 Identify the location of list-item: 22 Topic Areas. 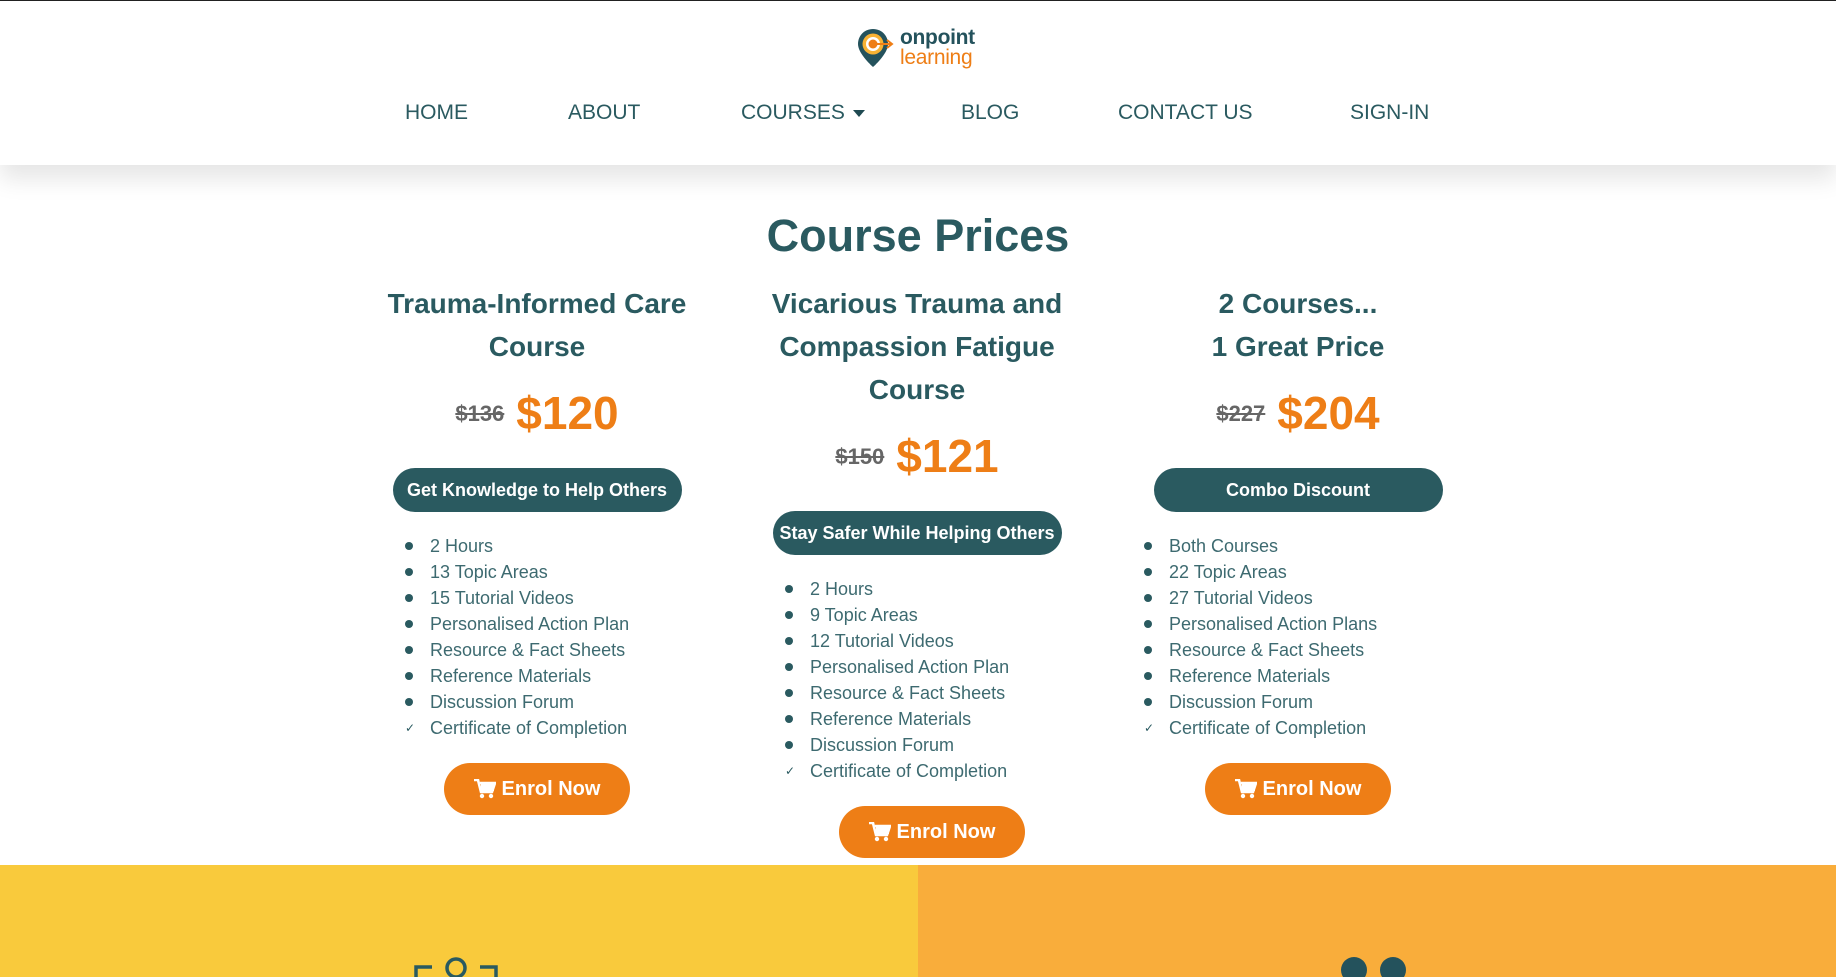
(1316, 572).